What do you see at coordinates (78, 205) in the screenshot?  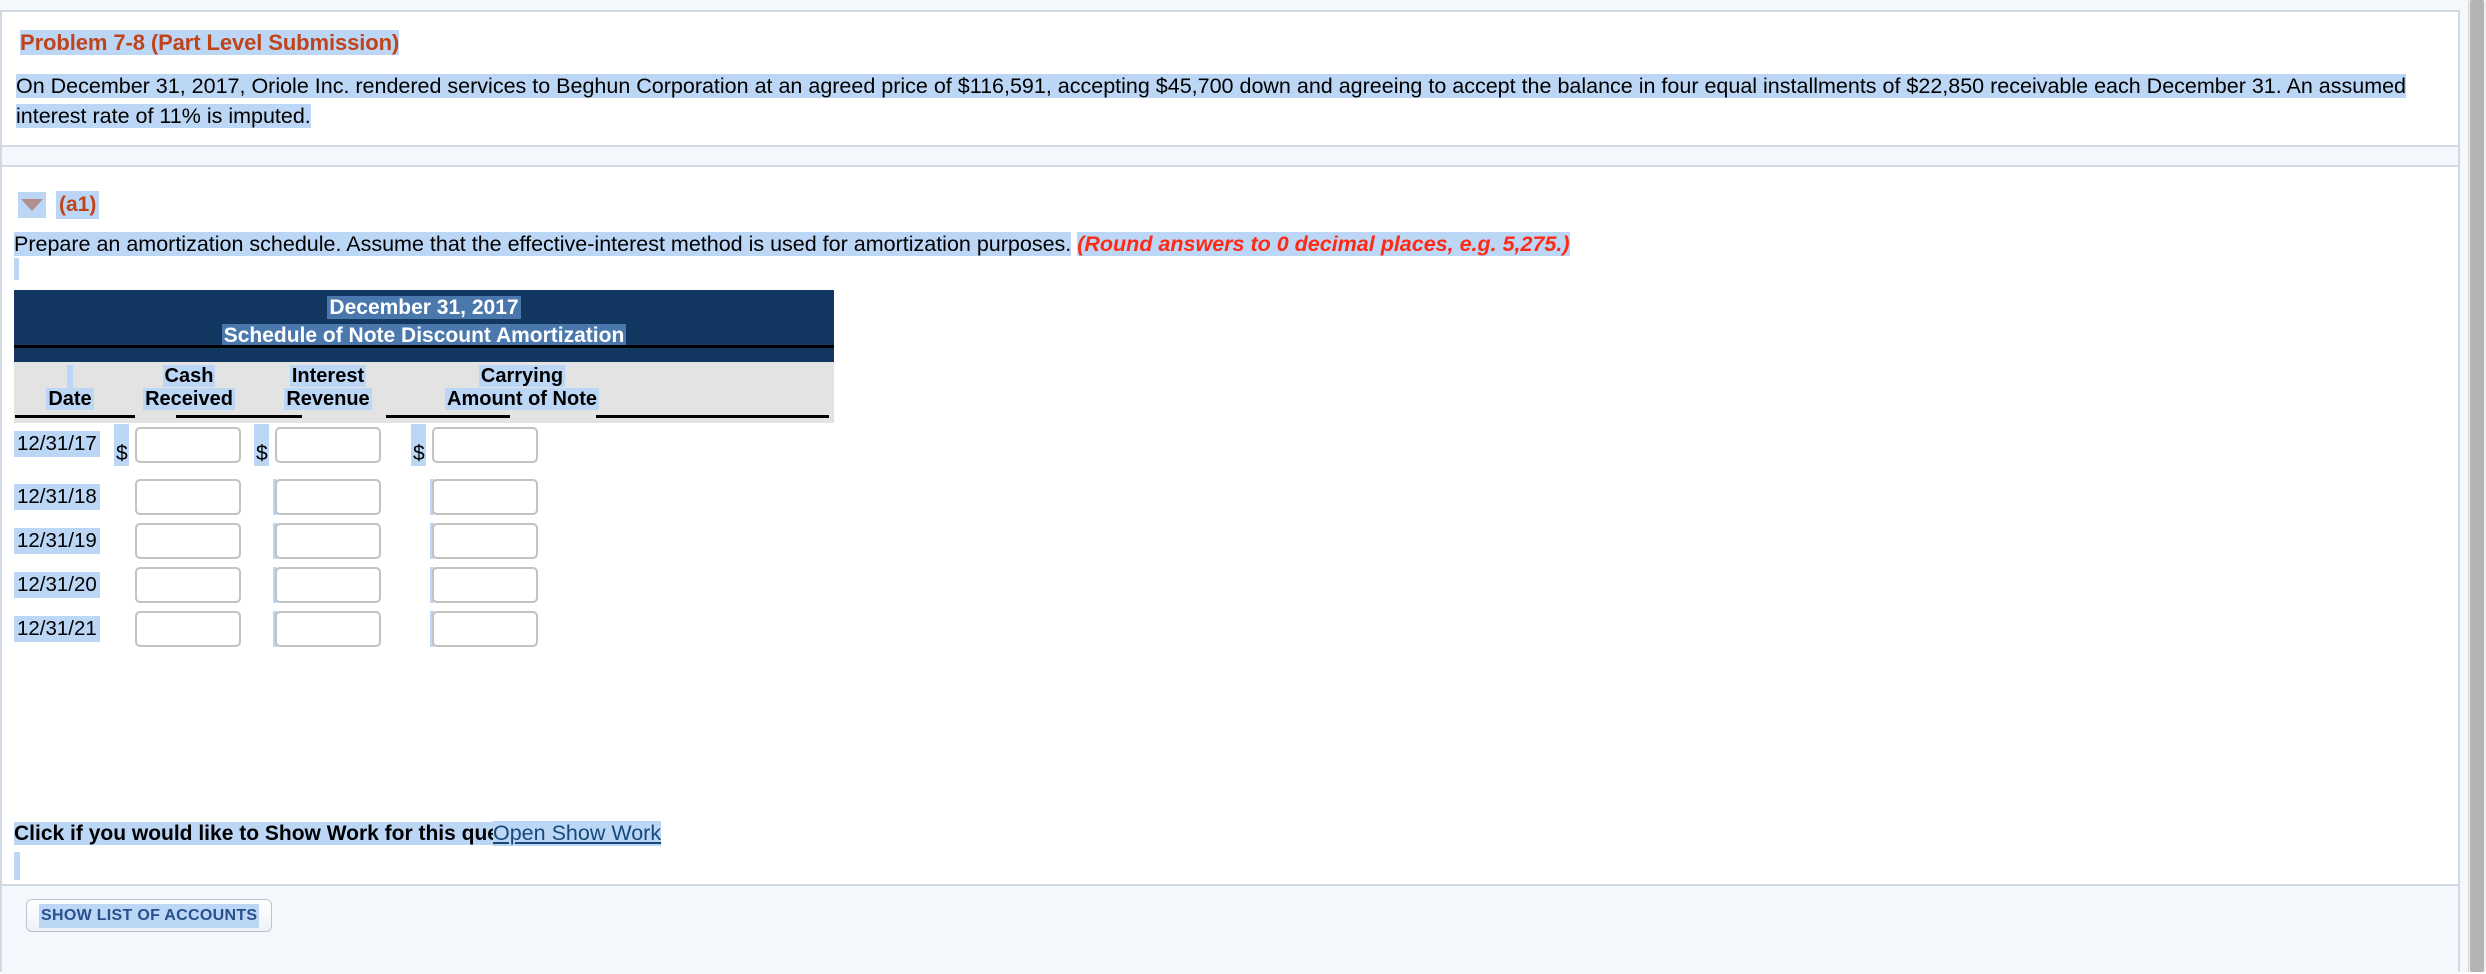 I see `part-a1-label: (a1)` at bounding box center [78, 205].